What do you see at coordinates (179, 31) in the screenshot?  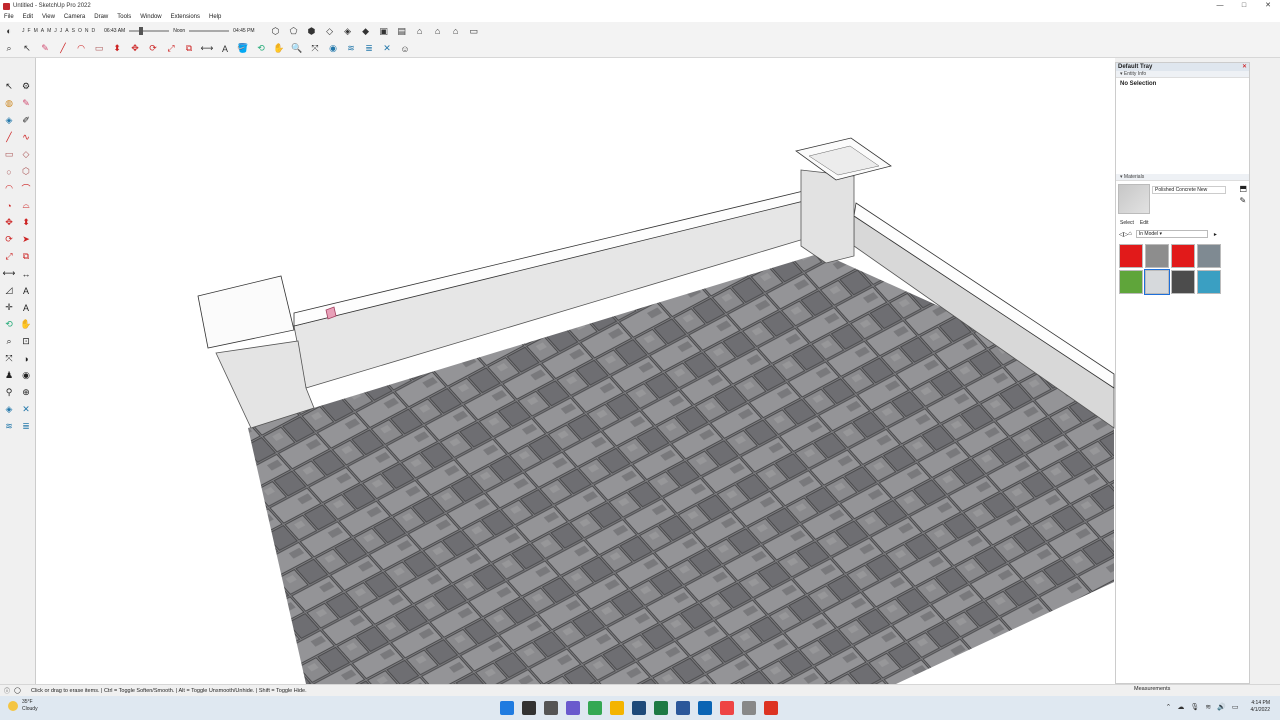 I see `time-of-day-slider: 06:43 AM Noon 04:45 PM` at bounding box center [179, 31].